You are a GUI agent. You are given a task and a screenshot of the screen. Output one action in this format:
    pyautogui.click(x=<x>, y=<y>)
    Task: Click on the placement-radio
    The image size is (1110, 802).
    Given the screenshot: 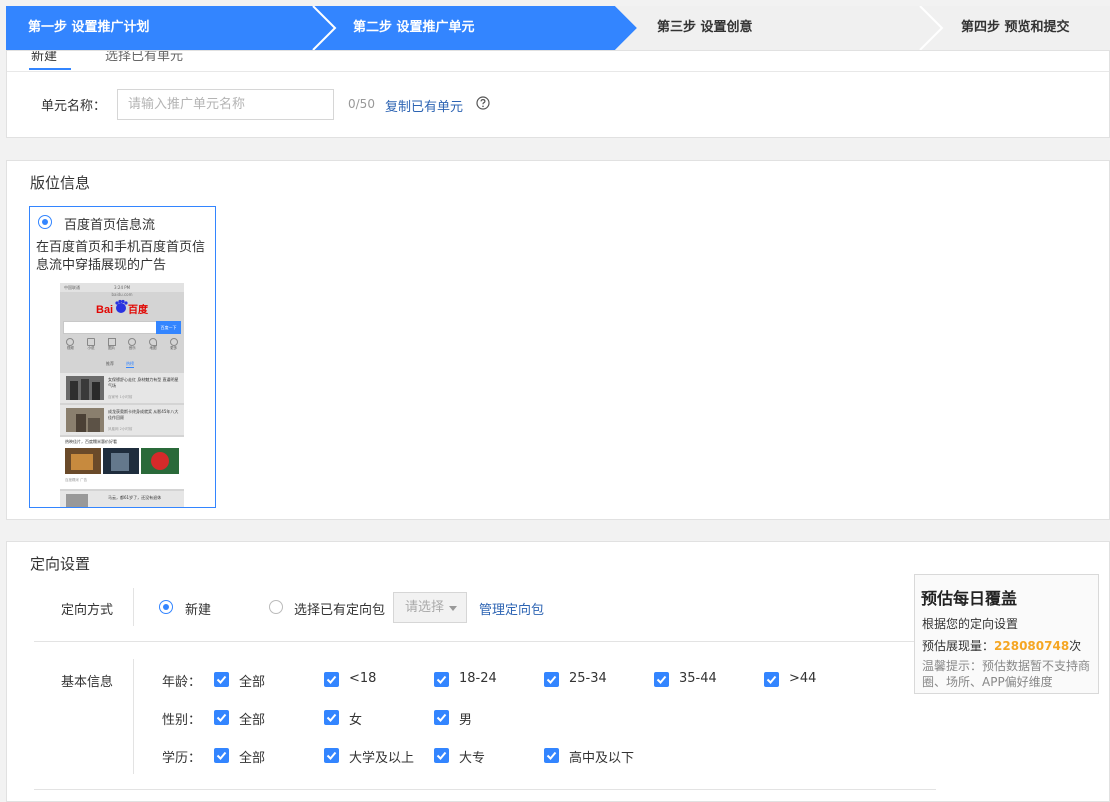 What is the action you would take?
    pyautogui.click(x=45, y=222)
    